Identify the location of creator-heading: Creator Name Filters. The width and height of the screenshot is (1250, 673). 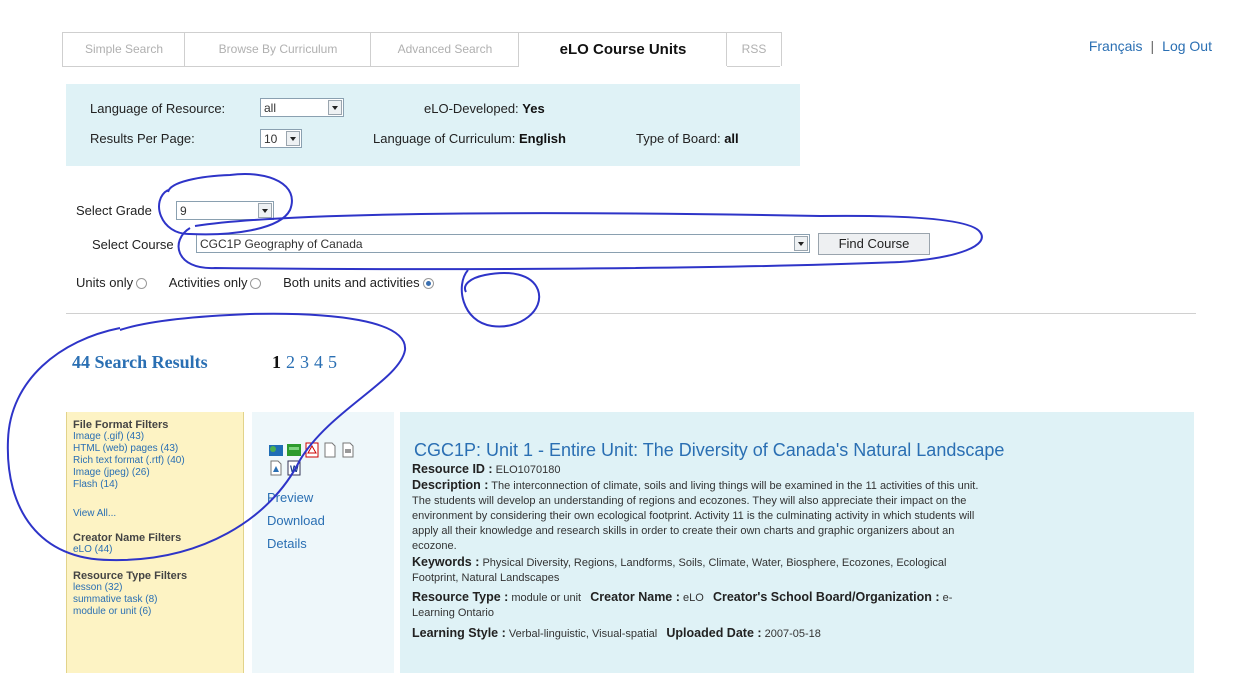
(127, 538).